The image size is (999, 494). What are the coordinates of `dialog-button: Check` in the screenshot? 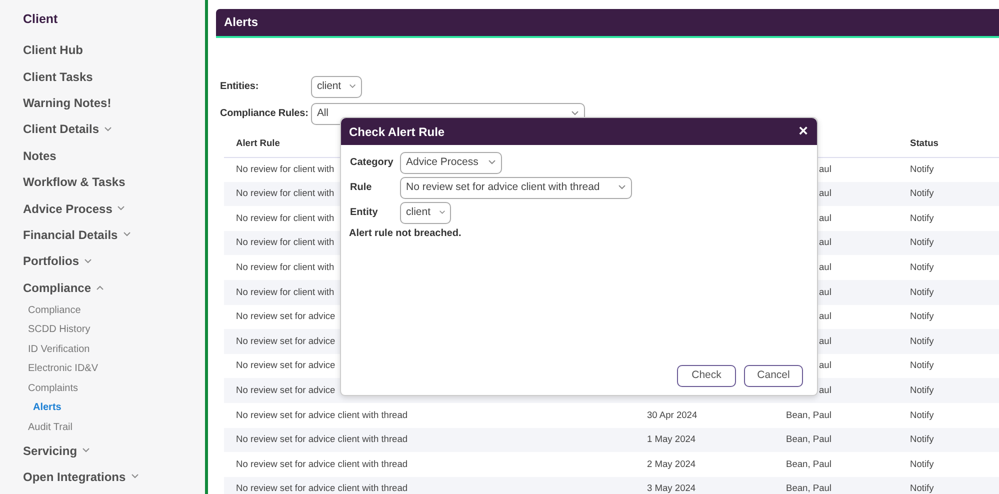 It's located at (706, 376).